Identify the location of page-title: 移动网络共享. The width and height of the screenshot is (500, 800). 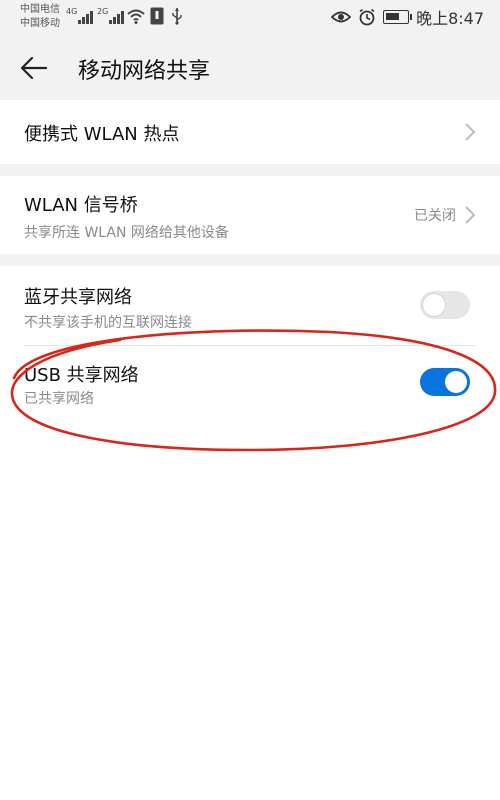
(144, 71).